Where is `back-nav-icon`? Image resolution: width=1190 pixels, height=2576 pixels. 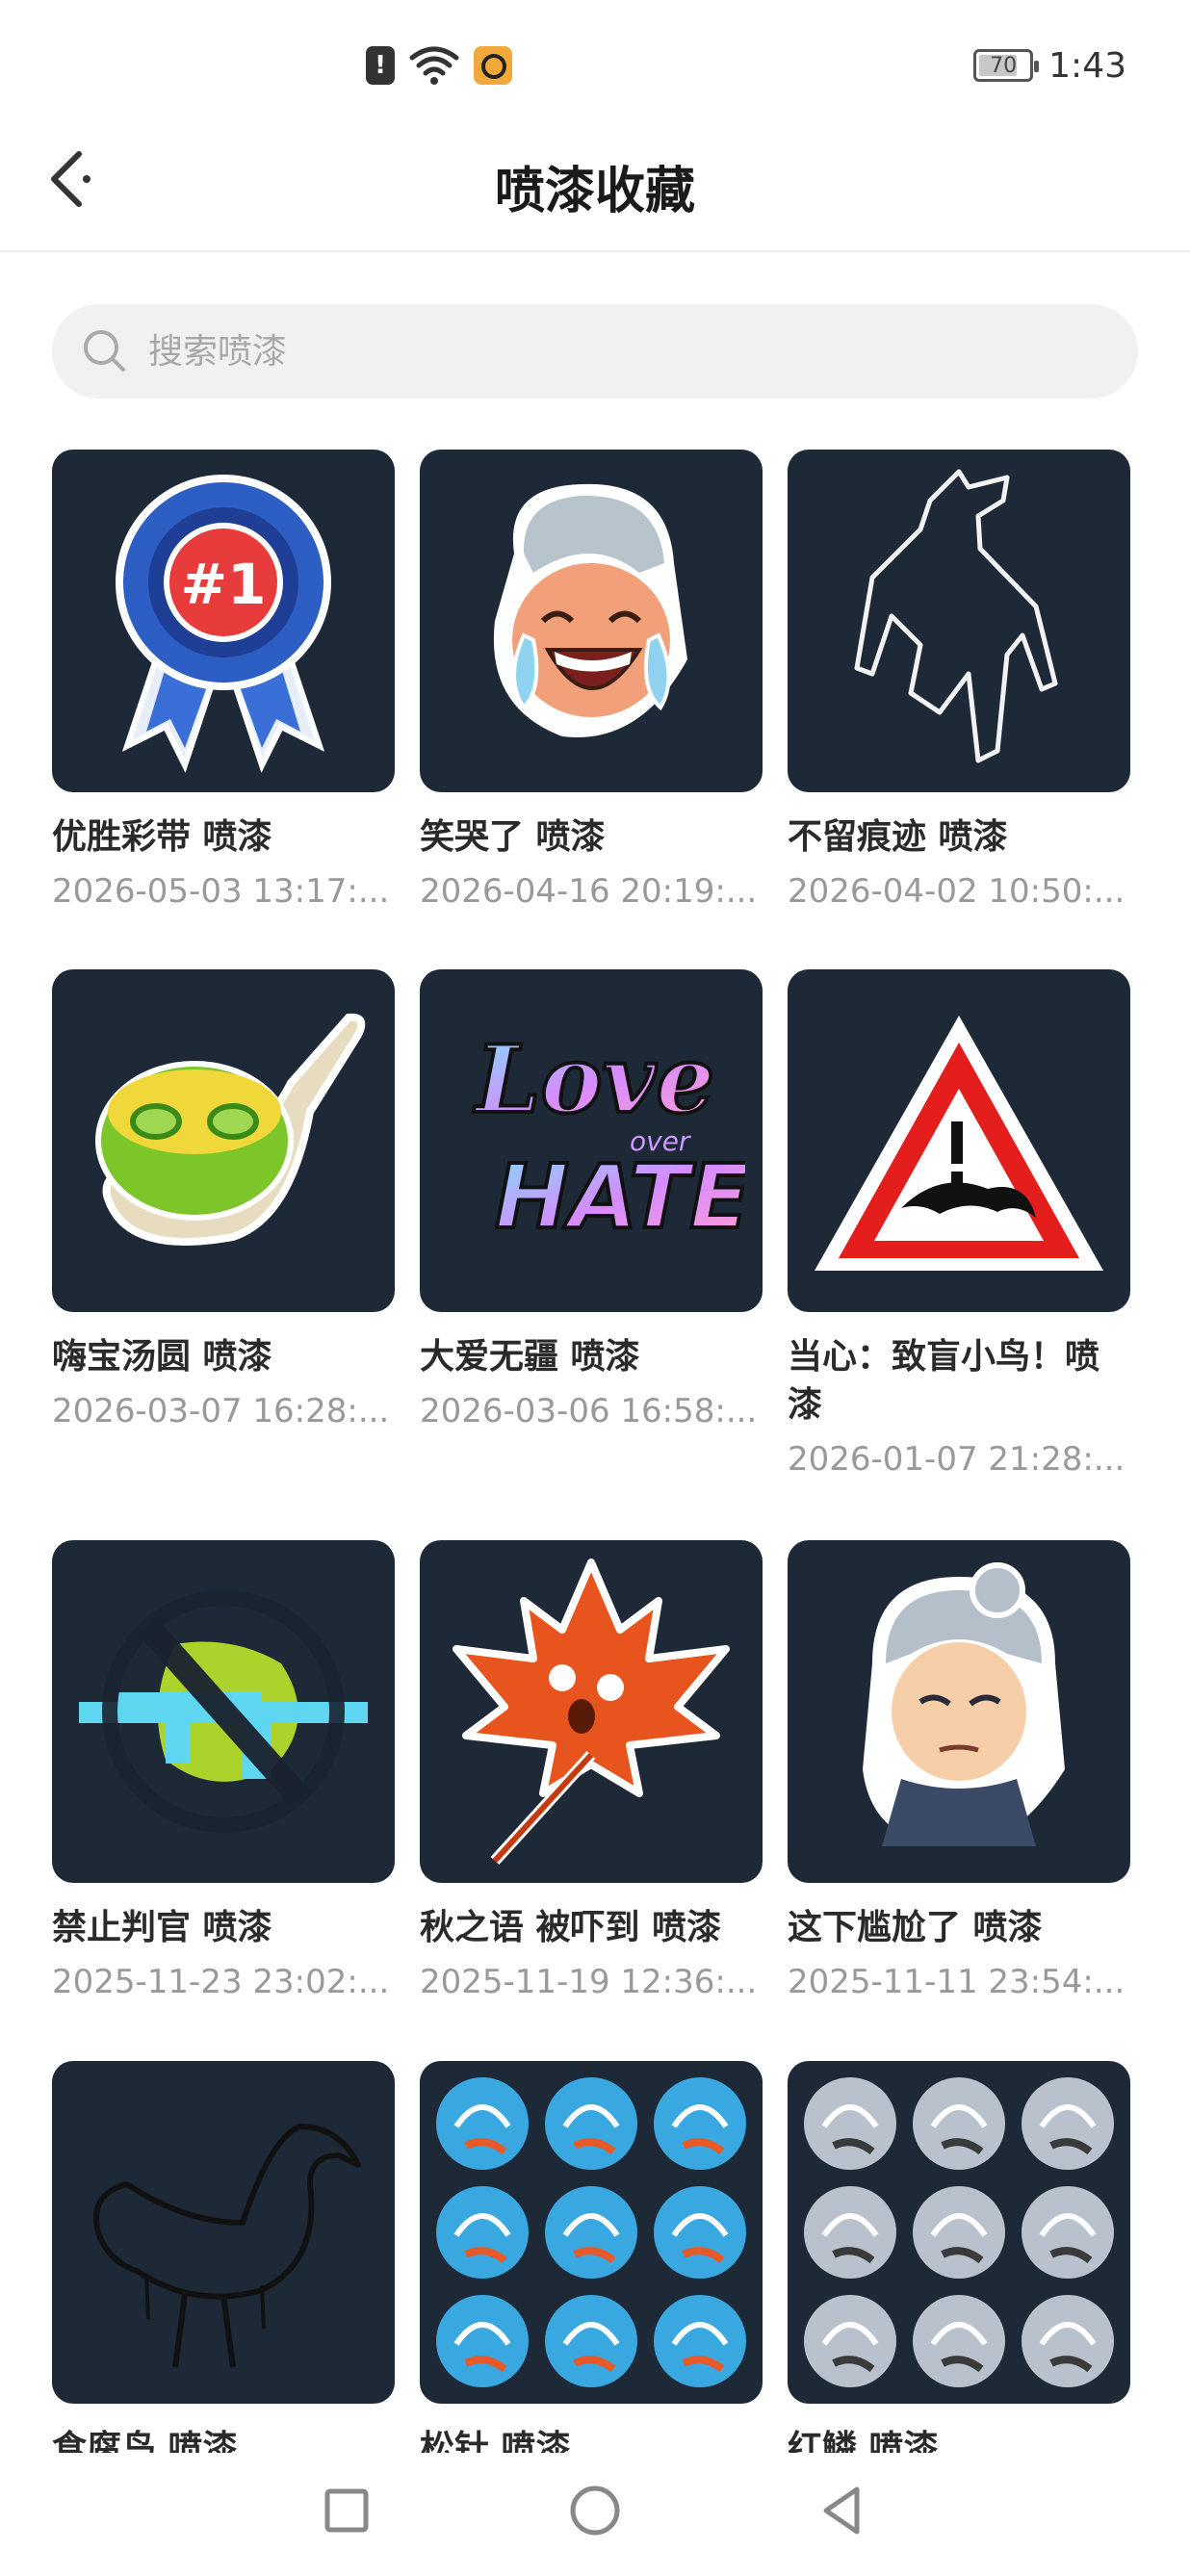 back-nav-icon is located at coordinates (844, 2510).